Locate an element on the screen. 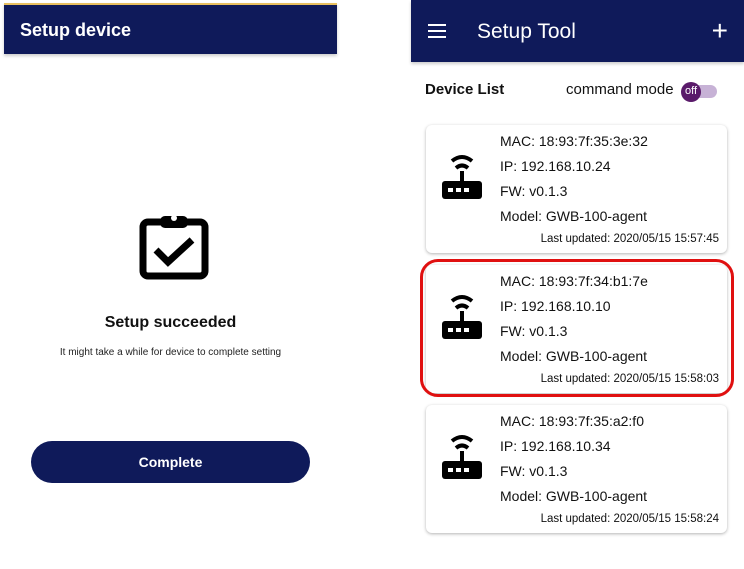  app-bar: Setup device is located at coordinates (170, 28).